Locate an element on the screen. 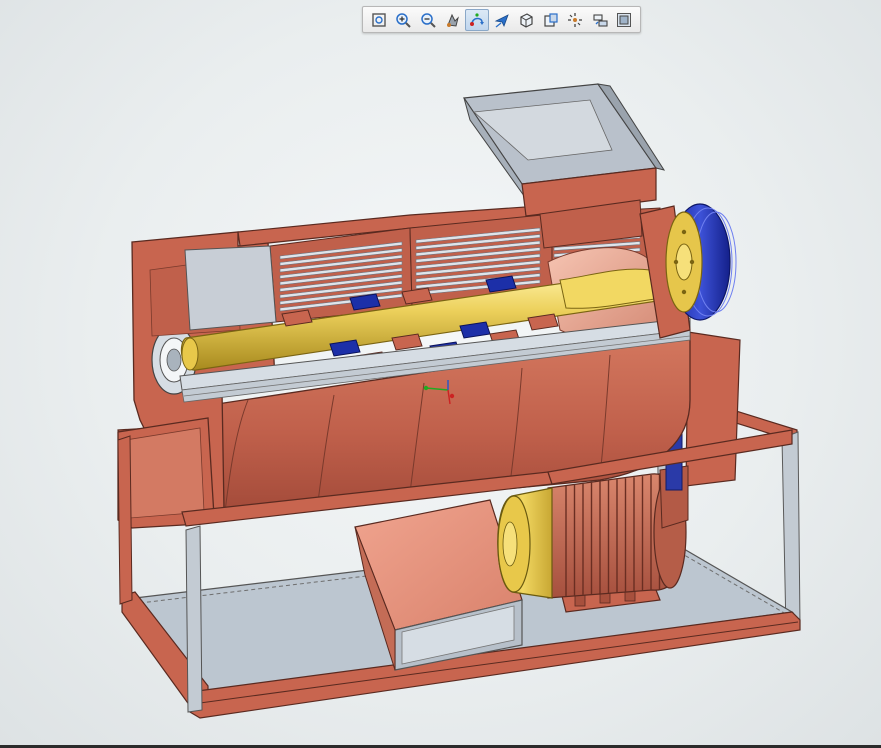 This screenshot has width=881, height=748. render-mode-button is located at coordinates (624, 20).